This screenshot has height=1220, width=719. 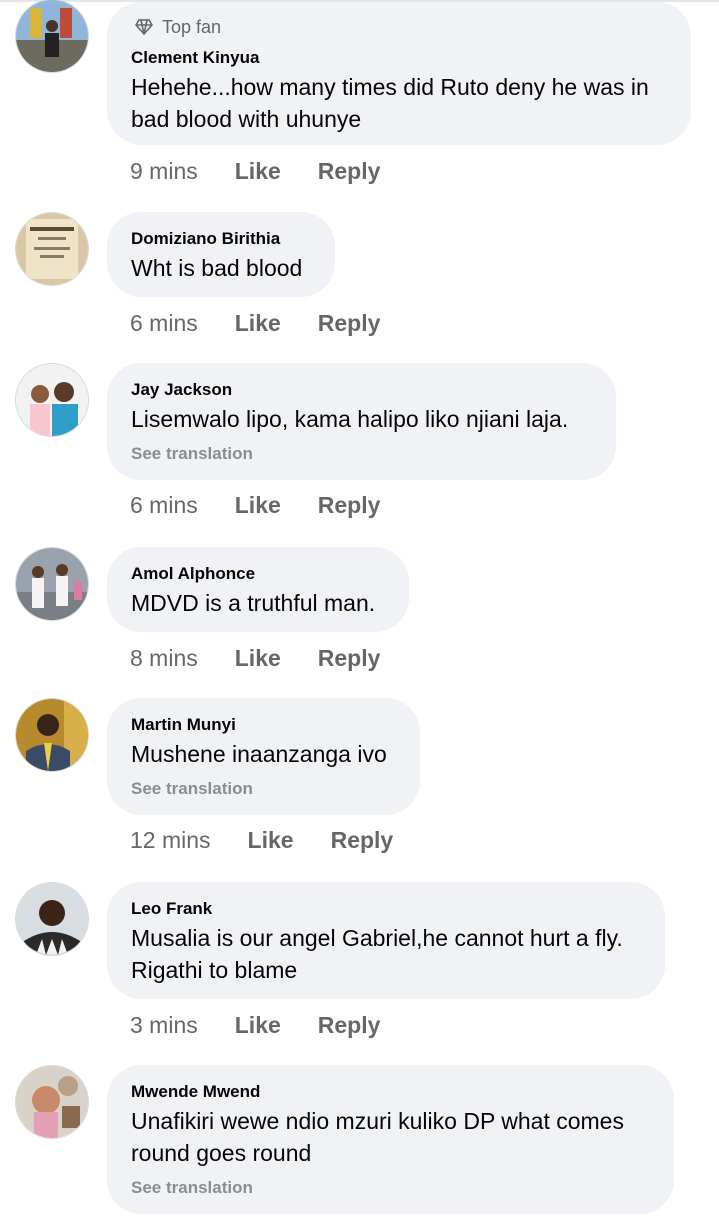 What do you see at coordinates (164, 658) in the screenshot?
I see `comment-timestamp: 8 mins` at bounding box center [164, 658].